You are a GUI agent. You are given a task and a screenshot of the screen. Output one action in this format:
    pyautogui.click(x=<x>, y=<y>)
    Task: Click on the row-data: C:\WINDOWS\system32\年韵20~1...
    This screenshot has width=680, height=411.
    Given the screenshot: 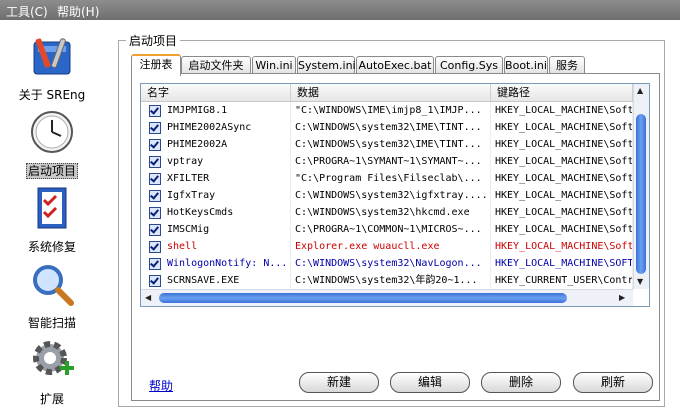 What is the action you would take?
    pyautogui.click(x=391, y=280)
    